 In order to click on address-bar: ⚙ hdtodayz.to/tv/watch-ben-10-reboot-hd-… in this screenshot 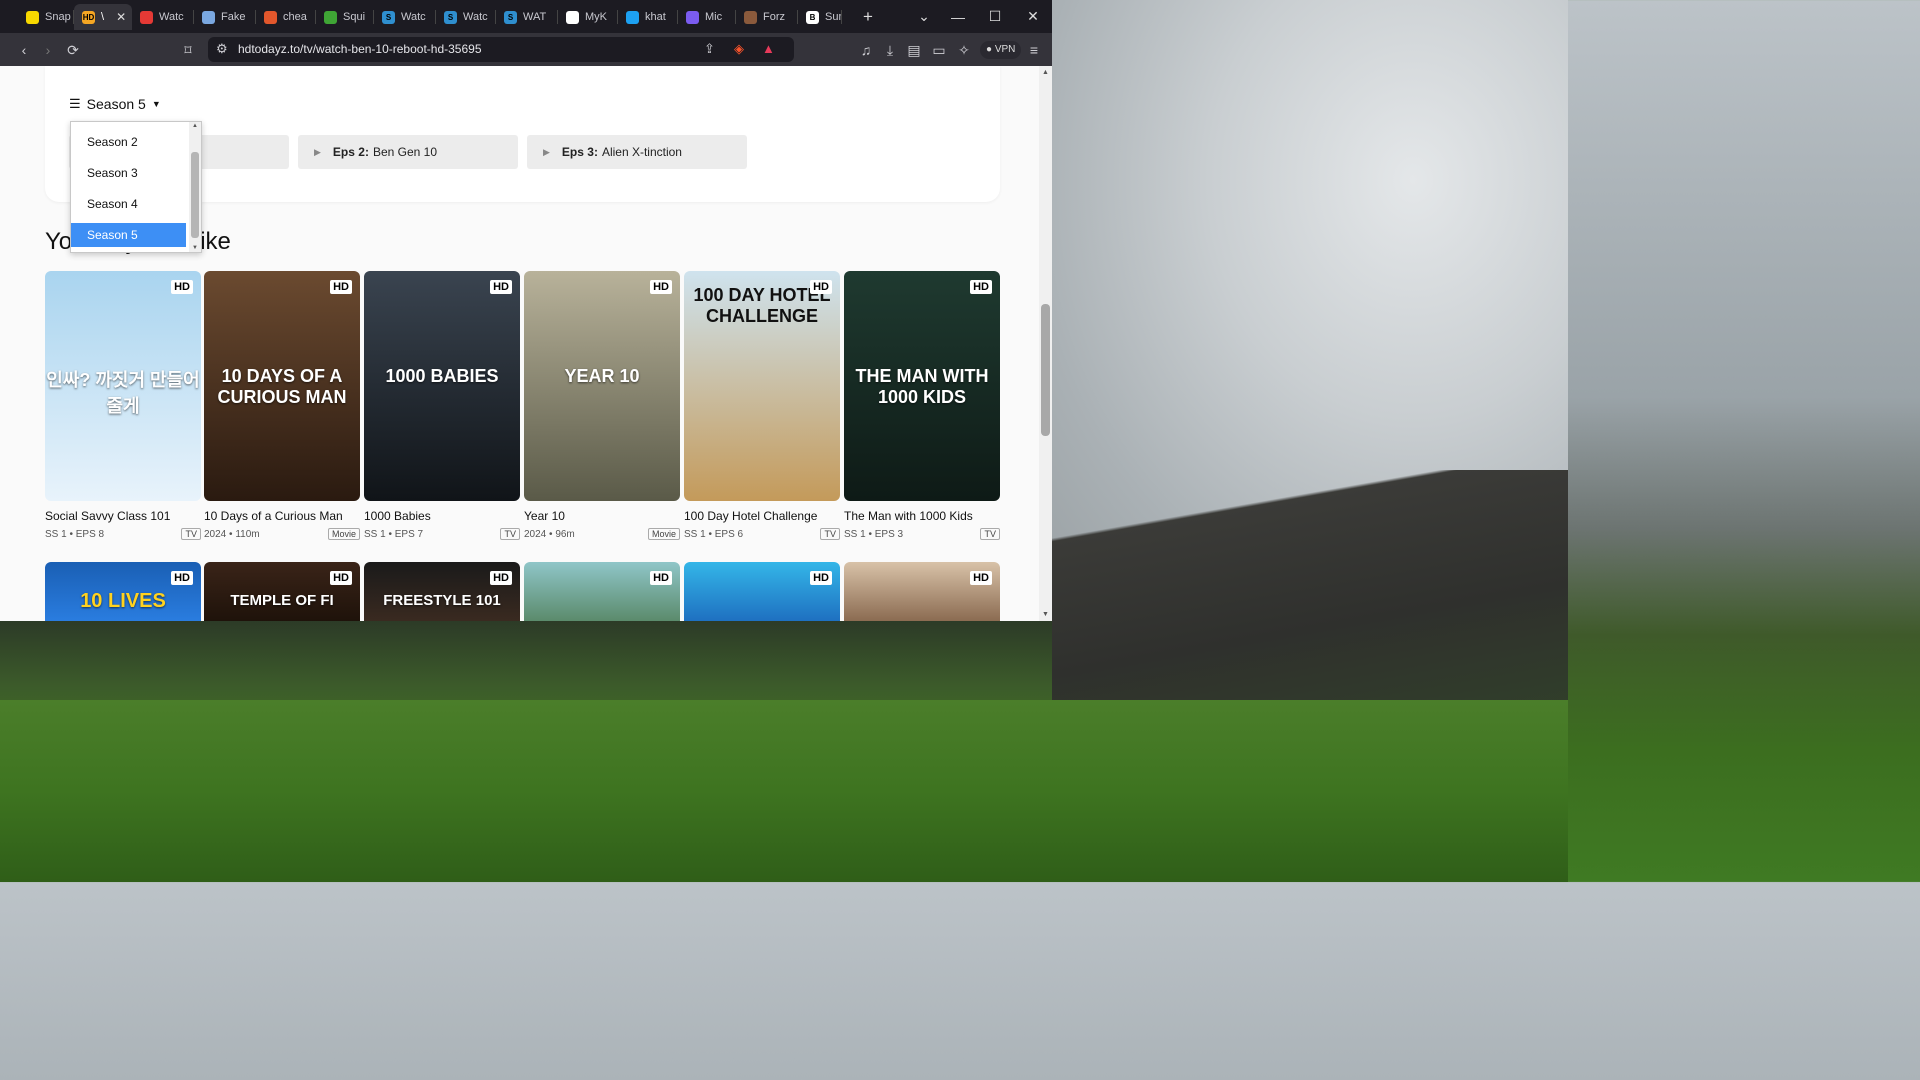, I will do `click(501, 49)`.